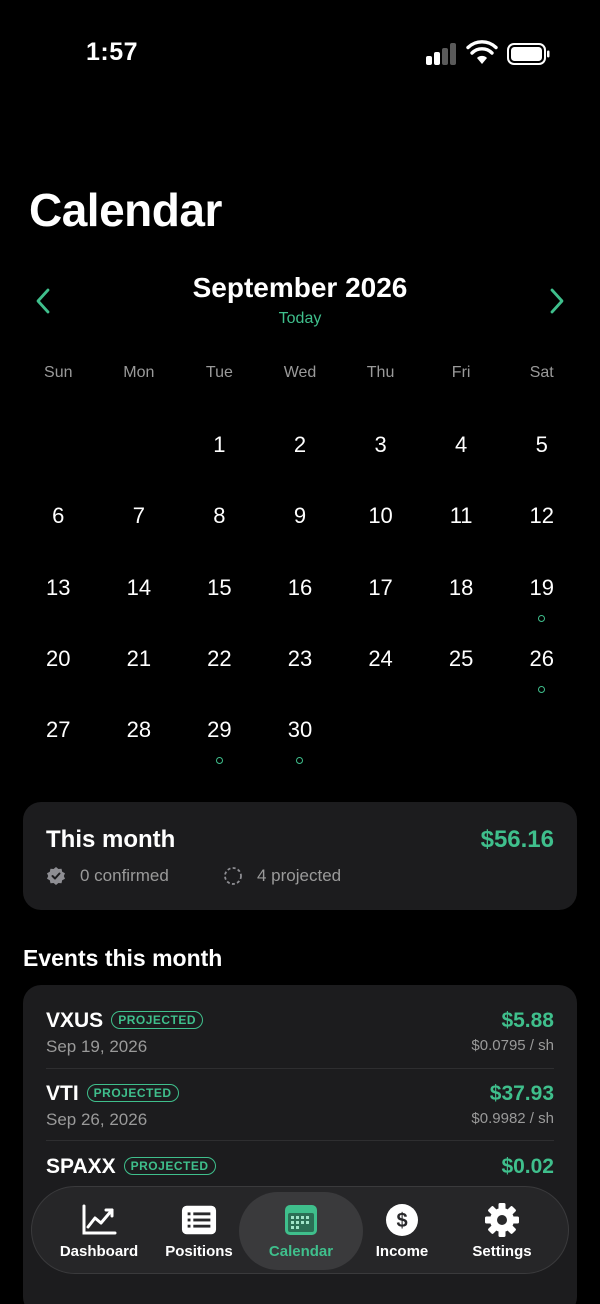  What do you see at coordinates (199, 1251) in the screenshot?
I see `tab-label: Positions` at bounding box center [199, 1251].